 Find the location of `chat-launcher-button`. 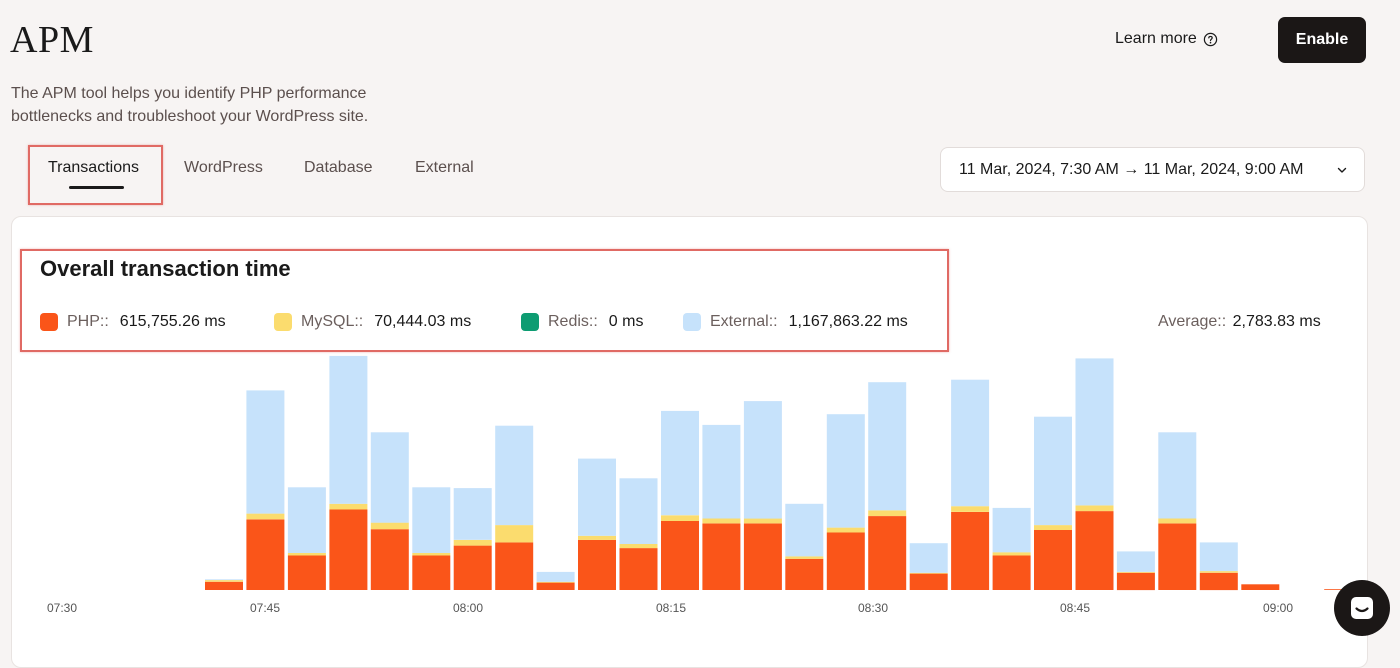

chat-launcher-button is located at coordinates (1362, 608).